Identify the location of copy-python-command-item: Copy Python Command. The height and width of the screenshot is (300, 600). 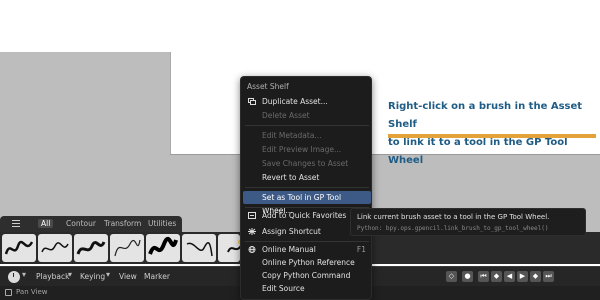
(307, 275).